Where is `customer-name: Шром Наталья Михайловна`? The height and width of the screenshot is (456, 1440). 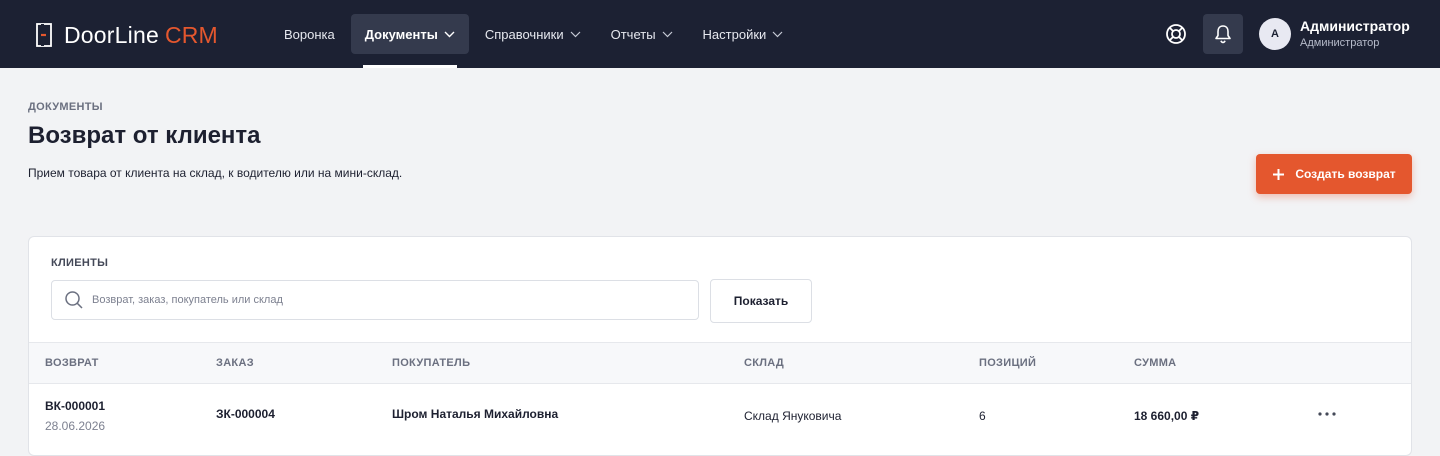
customer-name: Шром Наталья Михайловна is located at coordinates (475, 414).